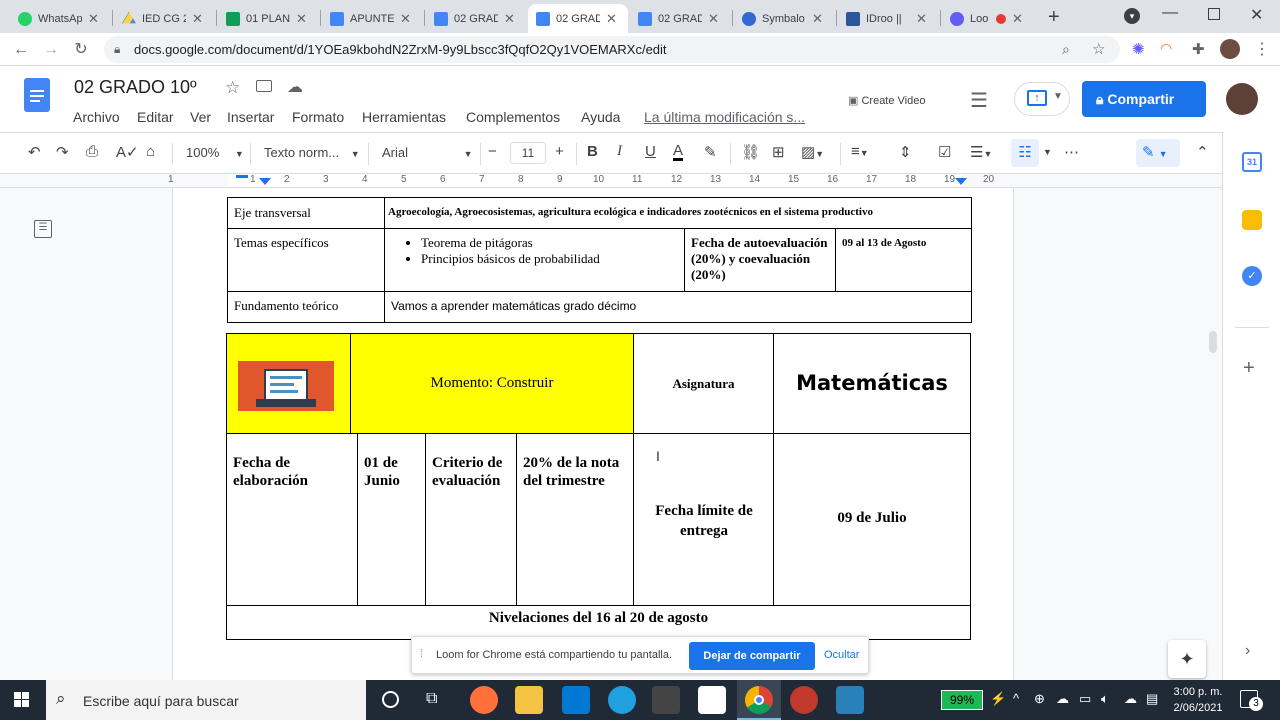 The height and width of the screenshot is (720, 1280). What do you see at coordinates (619, 151) in the screenshot?
I see `italic-icon: I` at bounding box center [619, 151].